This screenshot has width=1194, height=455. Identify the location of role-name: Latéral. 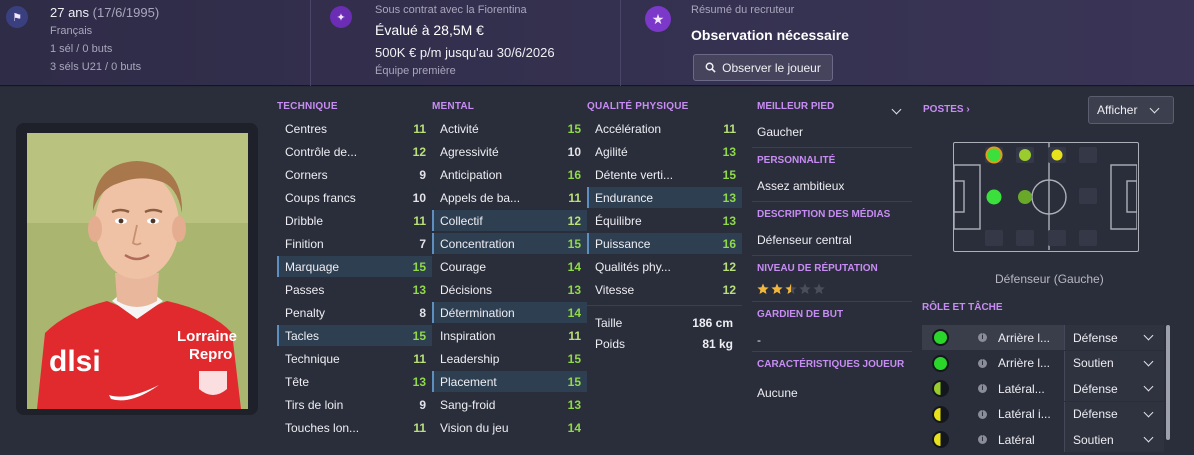
(1016, 439).